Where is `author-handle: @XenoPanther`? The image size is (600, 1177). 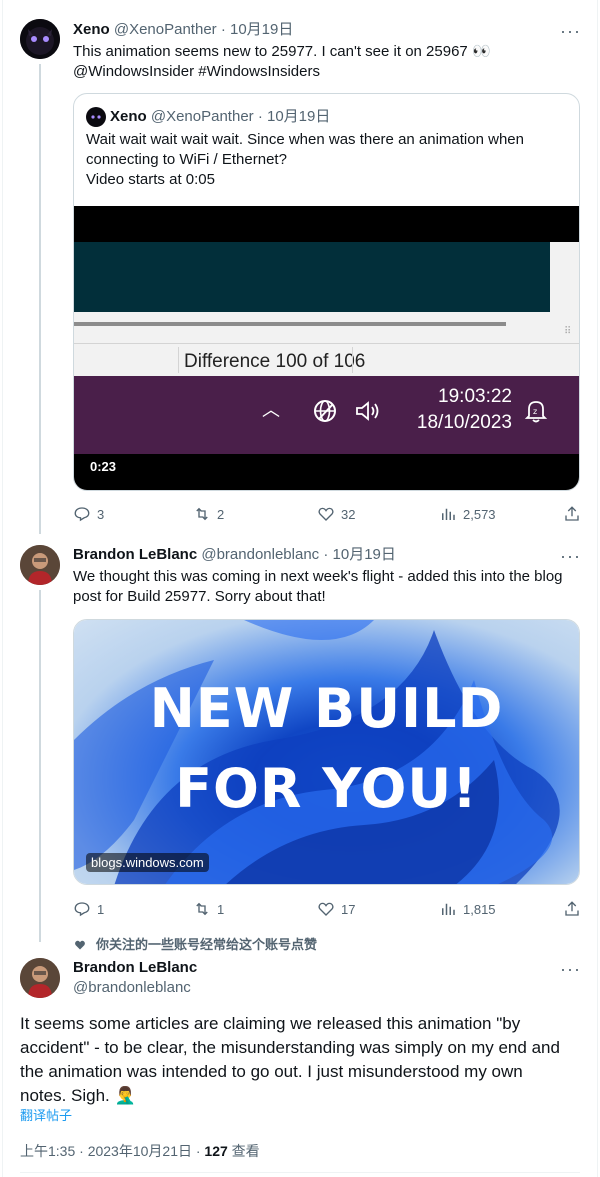 author-handle: @XenoPanther is located at coordinates (165, 29).